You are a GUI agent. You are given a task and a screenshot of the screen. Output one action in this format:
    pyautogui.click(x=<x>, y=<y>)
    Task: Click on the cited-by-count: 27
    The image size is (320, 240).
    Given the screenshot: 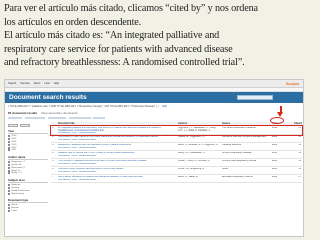 What is the action you would take?
    pyautogui.click(x=297, y=178)
    